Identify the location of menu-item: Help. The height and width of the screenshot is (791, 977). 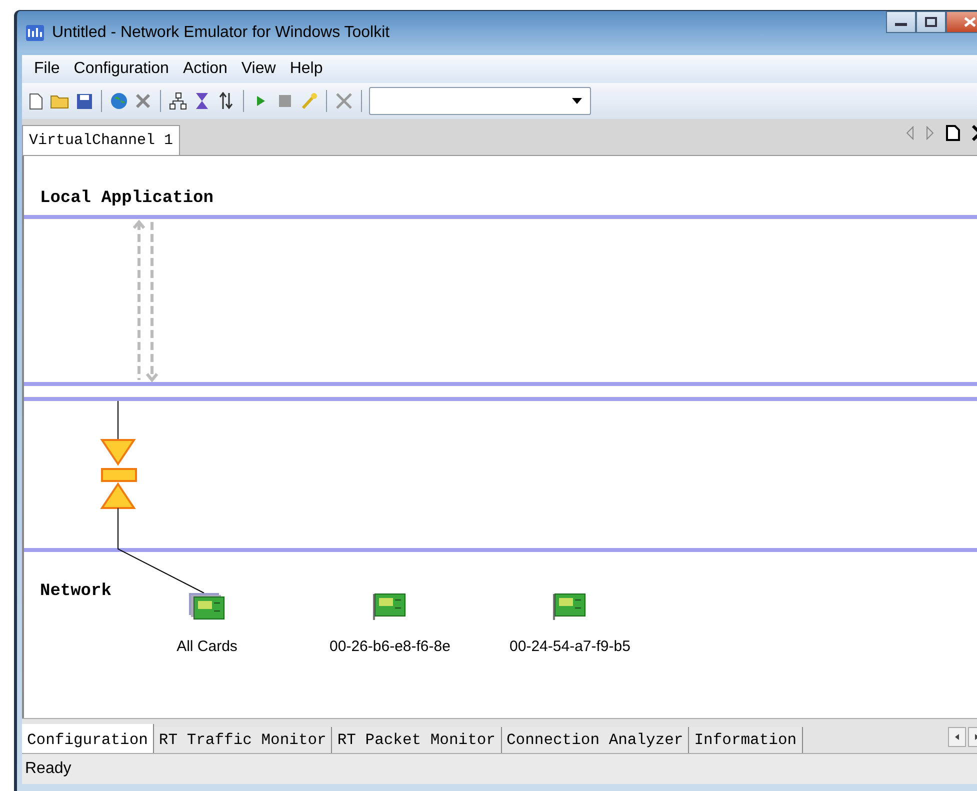
(306, 69).